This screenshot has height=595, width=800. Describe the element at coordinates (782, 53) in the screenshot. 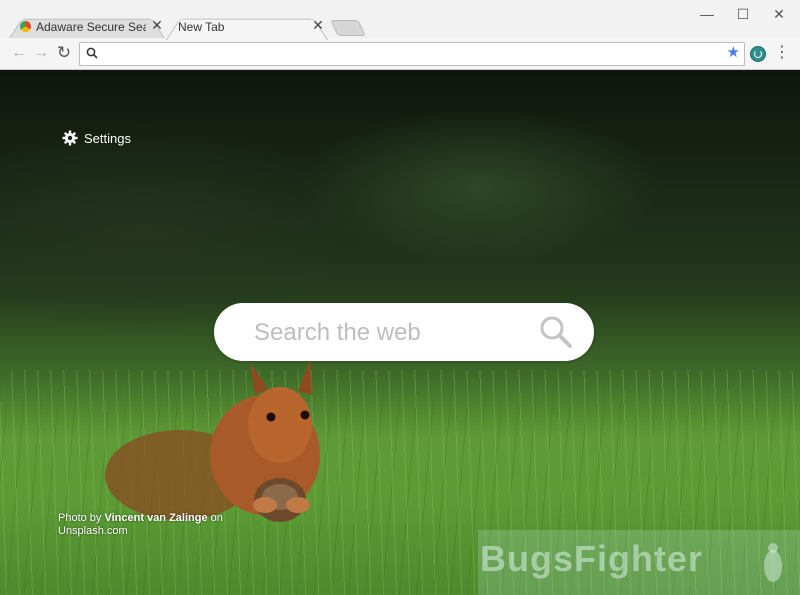

I see `browser-menu-button: ⋮` at that location.